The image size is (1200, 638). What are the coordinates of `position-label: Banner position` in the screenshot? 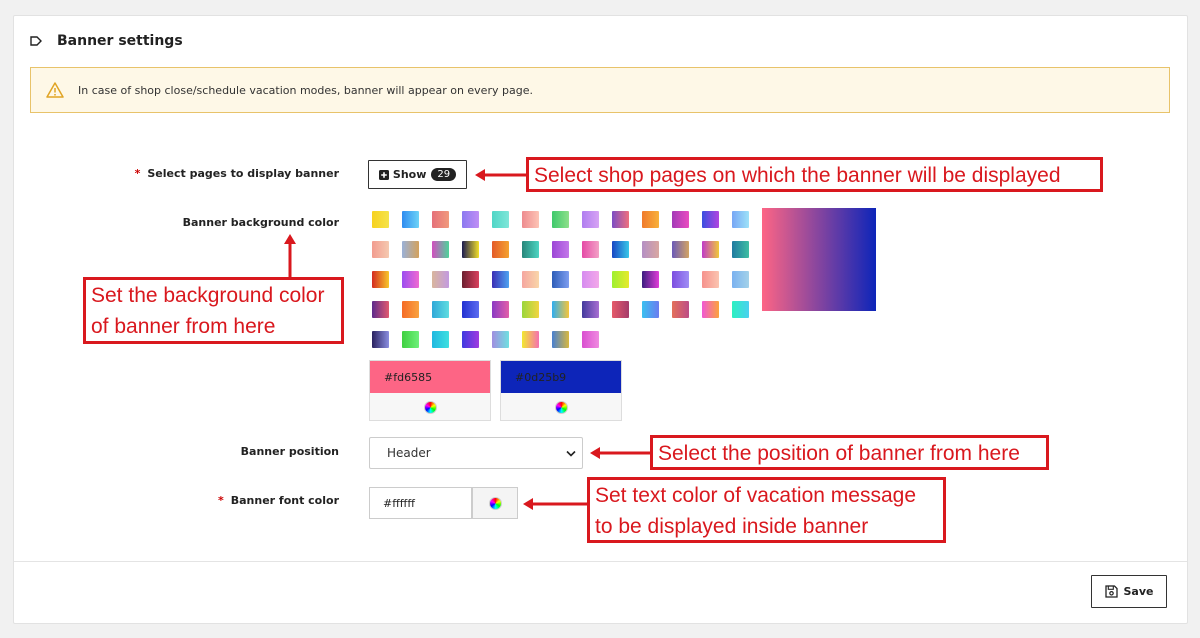 It's located at (289, 451).